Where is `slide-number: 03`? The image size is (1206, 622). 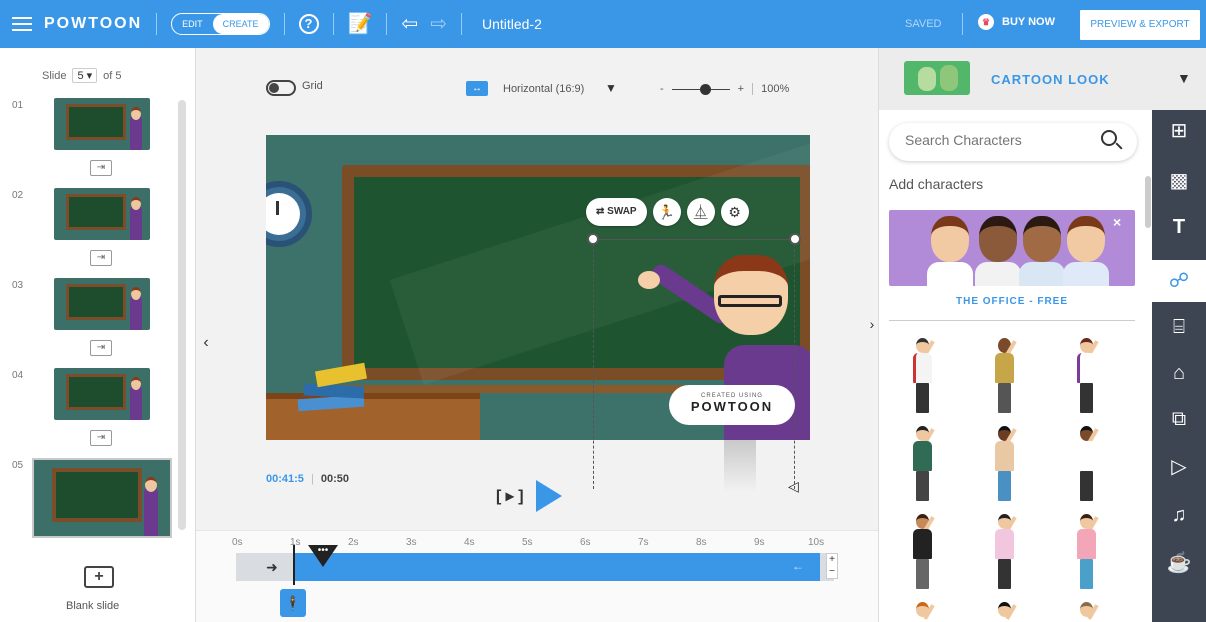
slide-number: 03 is located at coordinates (18, 285).